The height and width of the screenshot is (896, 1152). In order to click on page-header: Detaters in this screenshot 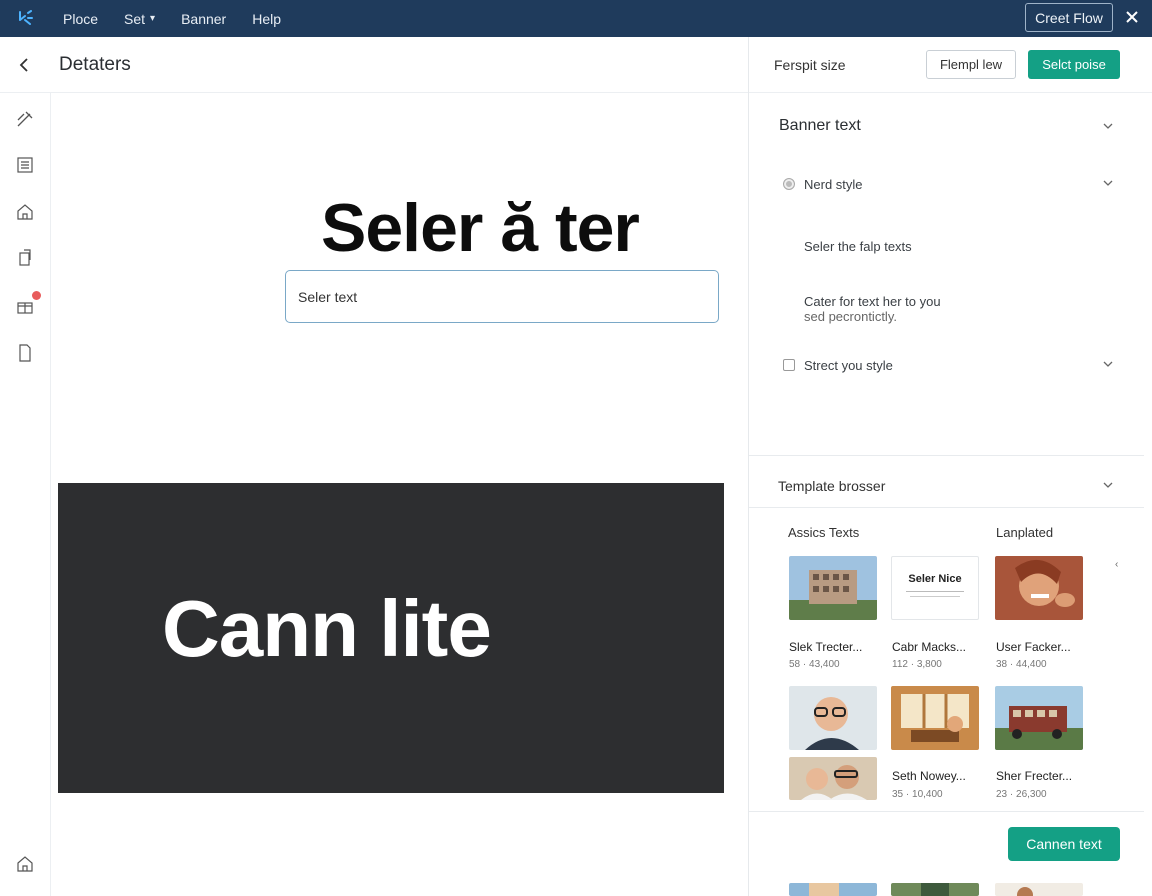, I will do `click(374, 65)`.